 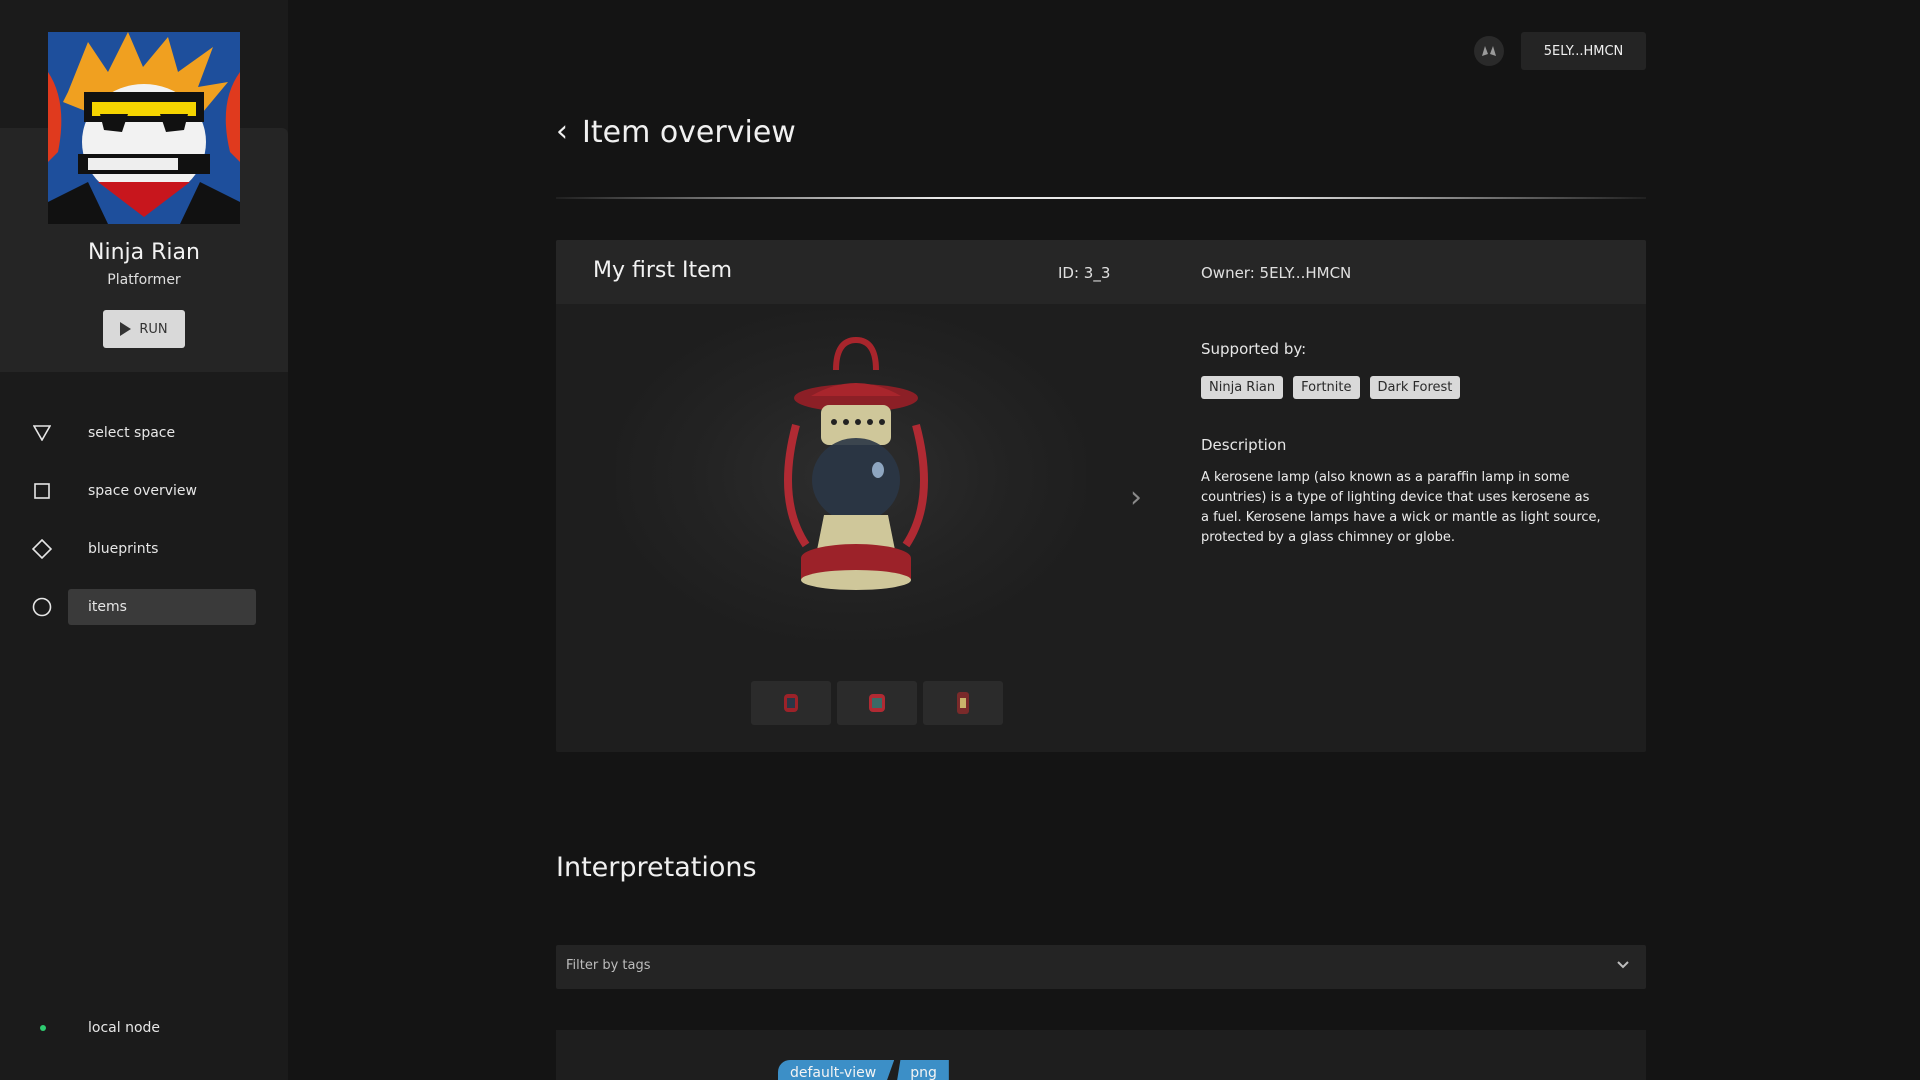 I want to click on sidebar-item-blueprints: blueprints, so click(x=144, y=549).